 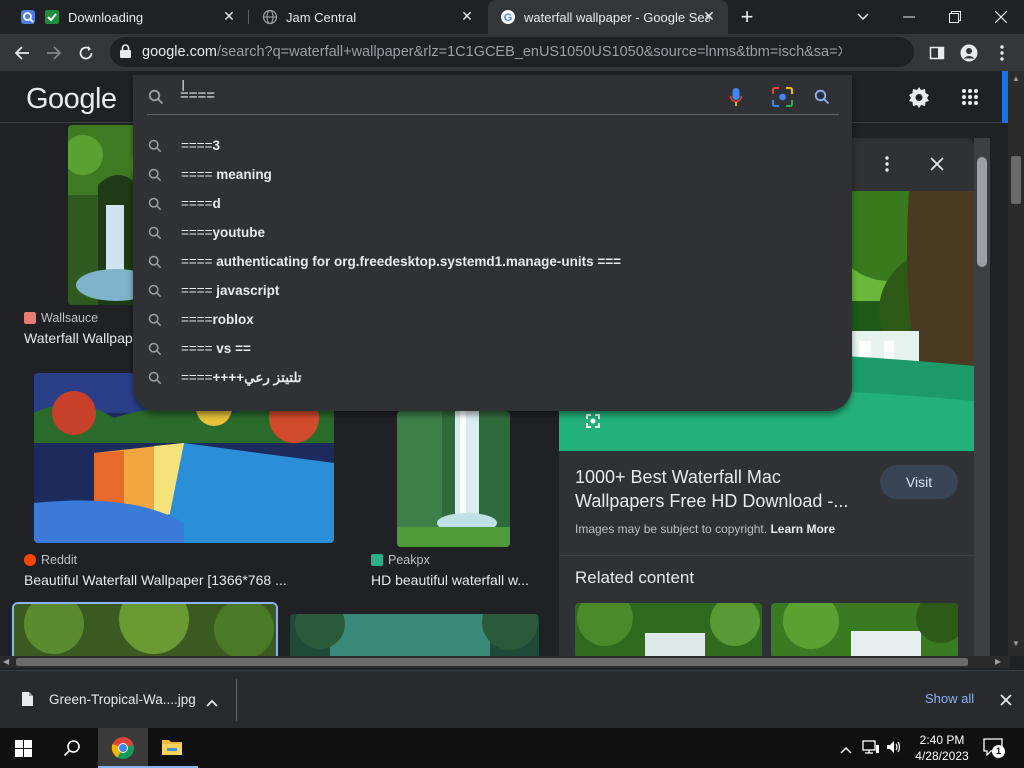 What do you see at coordinates (863, 17) in the screenshot?
I see `tab-search-chevron-icon` at bounding box center [863, 17].